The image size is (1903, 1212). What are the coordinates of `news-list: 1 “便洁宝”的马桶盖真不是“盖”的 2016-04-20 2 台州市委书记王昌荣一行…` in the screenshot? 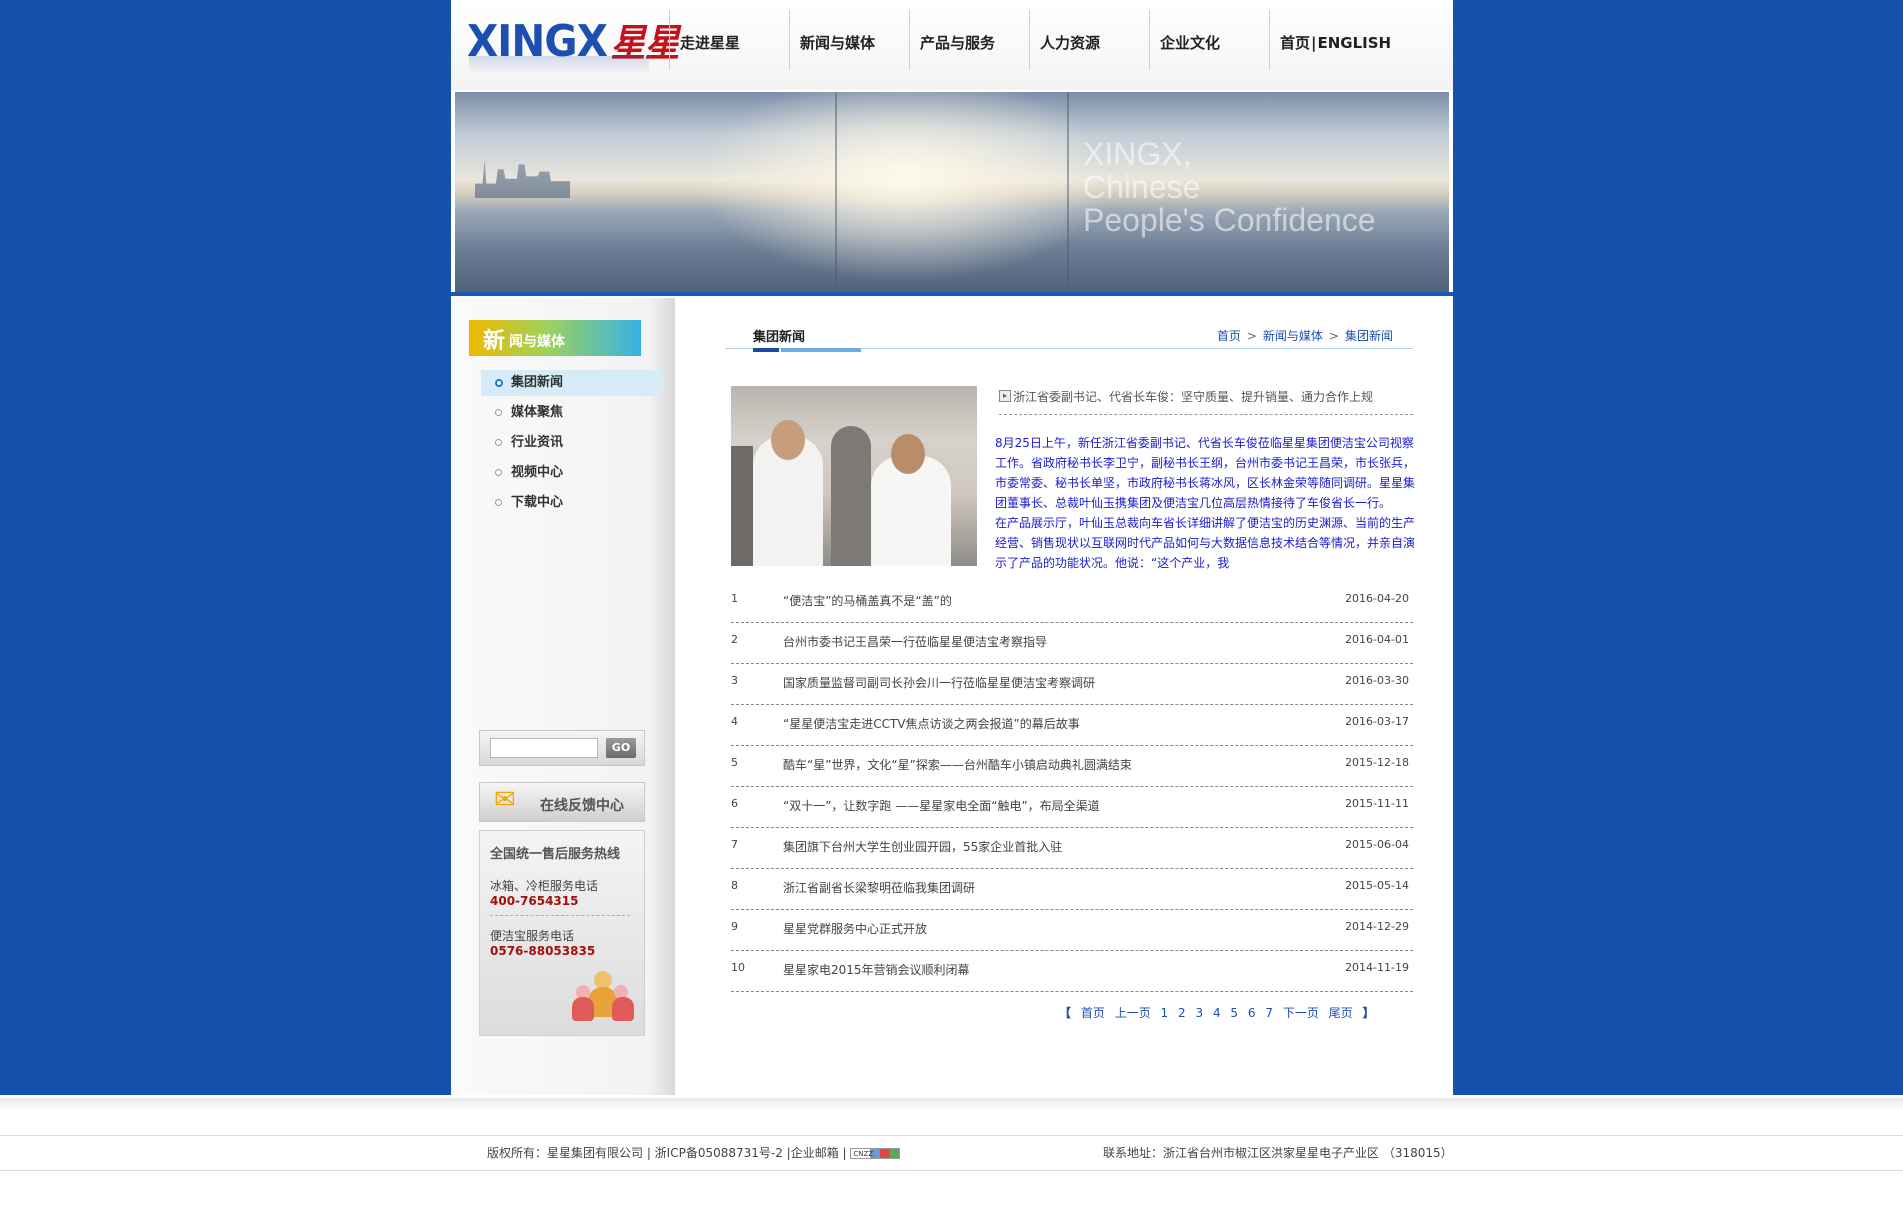 It's located at (1072, 787).